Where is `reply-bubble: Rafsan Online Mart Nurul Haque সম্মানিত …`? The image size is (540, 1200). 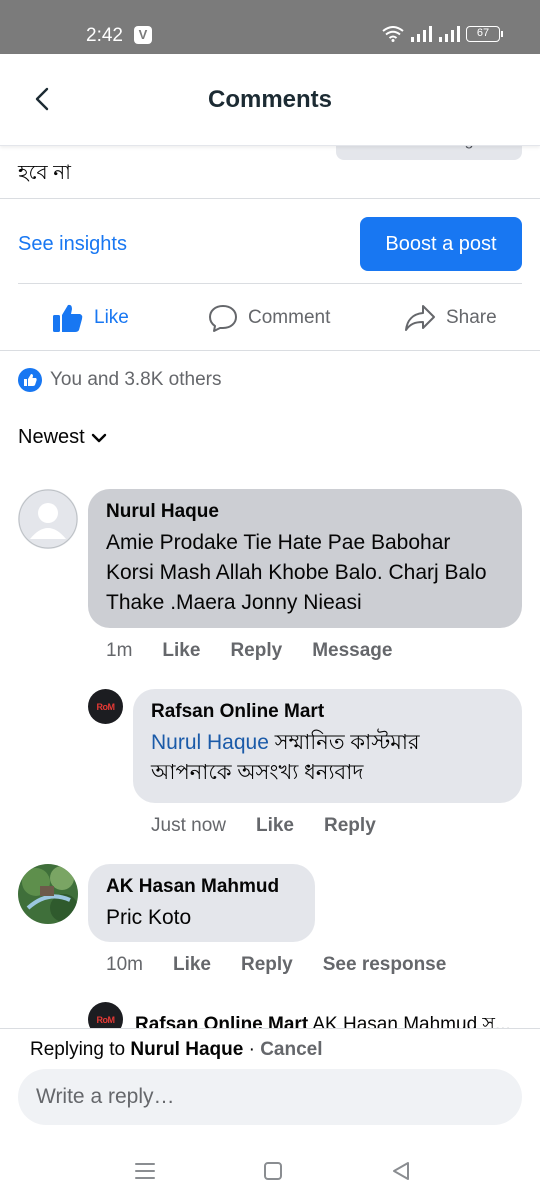
reply-bubble: Rafsan Online Mart Nurul Haque সম্মানিত … is located at coordinates (327, 746).